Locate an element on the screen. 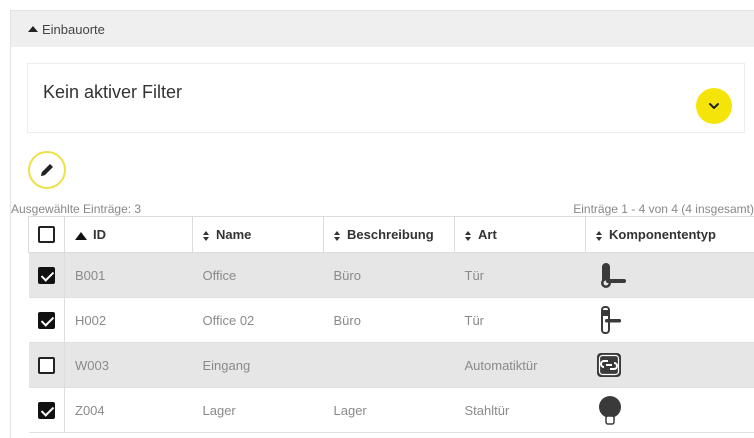  cell-beschreibung: Lager is located at coordinates (389, 410).